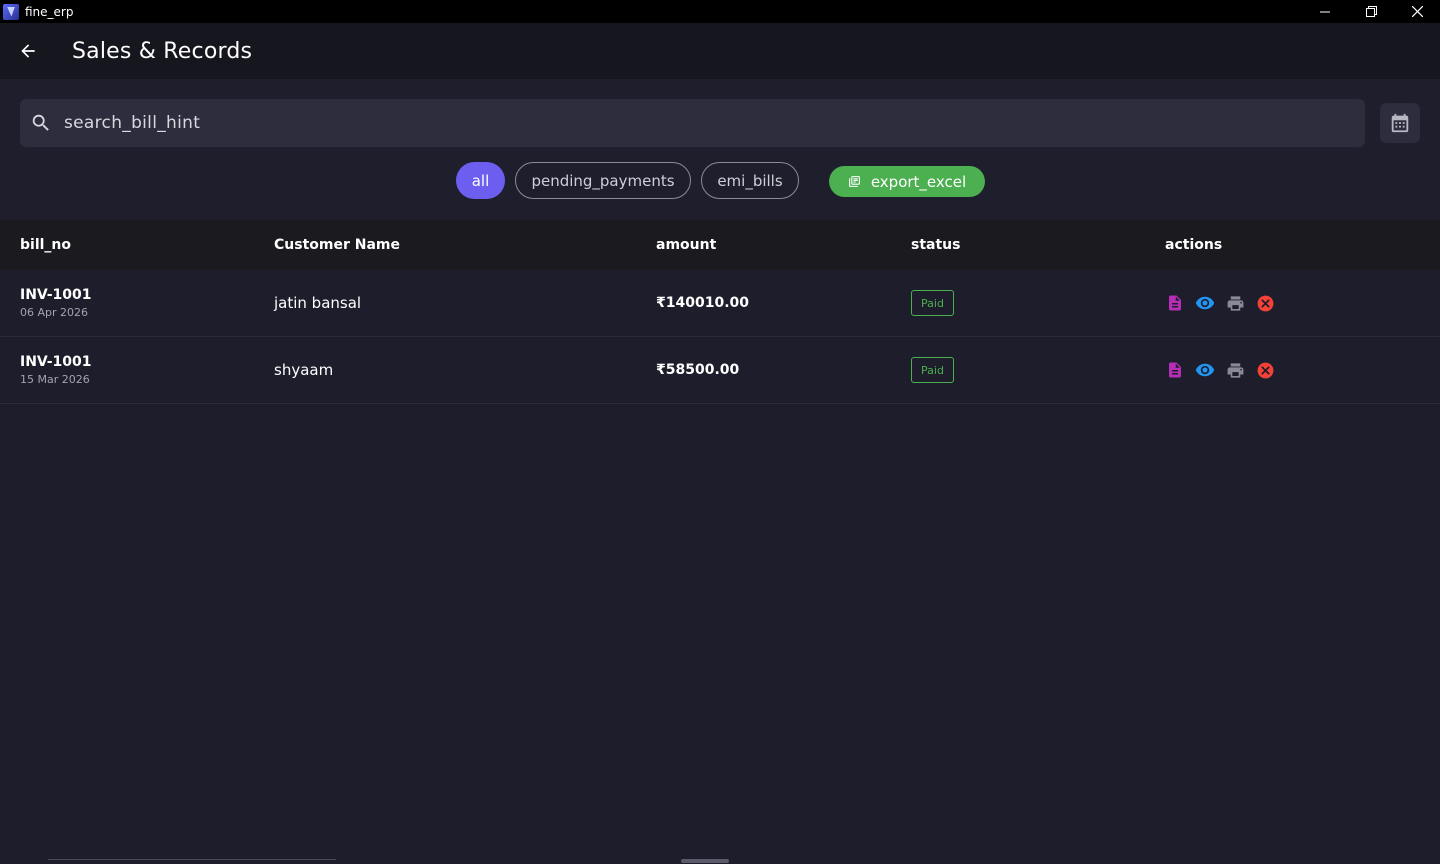 The image size is (1440, 864). I want to click on search-icon, so click(41, 123).